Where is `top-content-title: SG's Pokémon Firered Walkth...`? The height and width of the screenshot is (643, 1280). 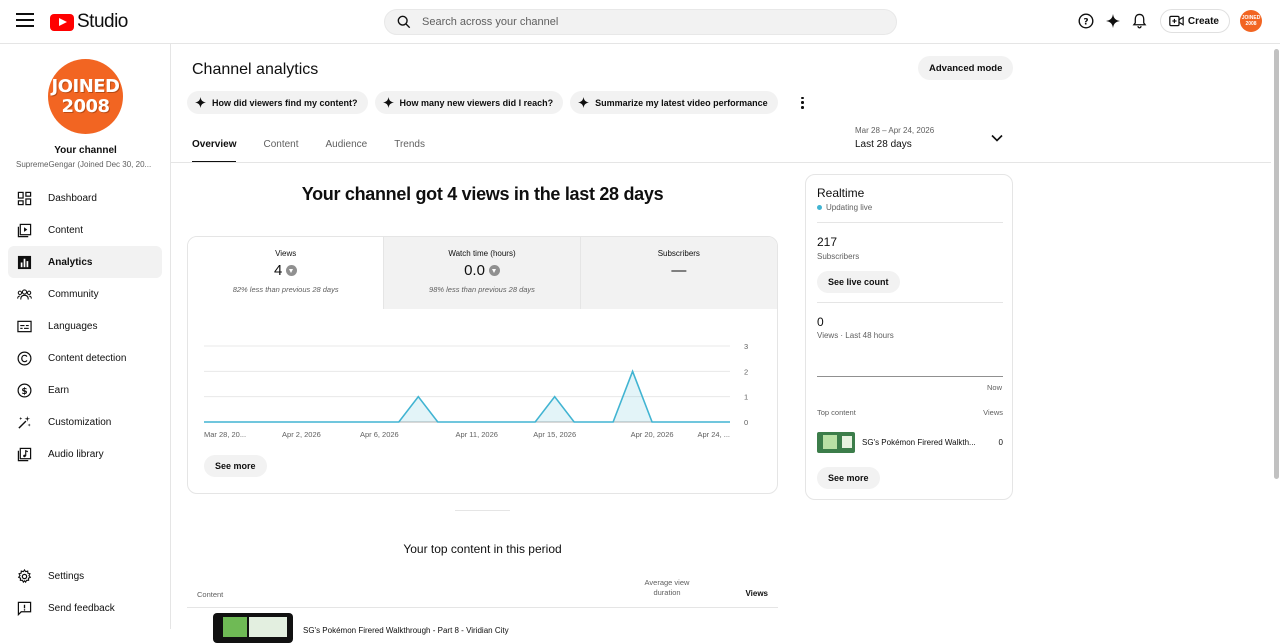
top-content-title: SG's Pokémon Firered Walkth... is located at coordinates (924, 442).